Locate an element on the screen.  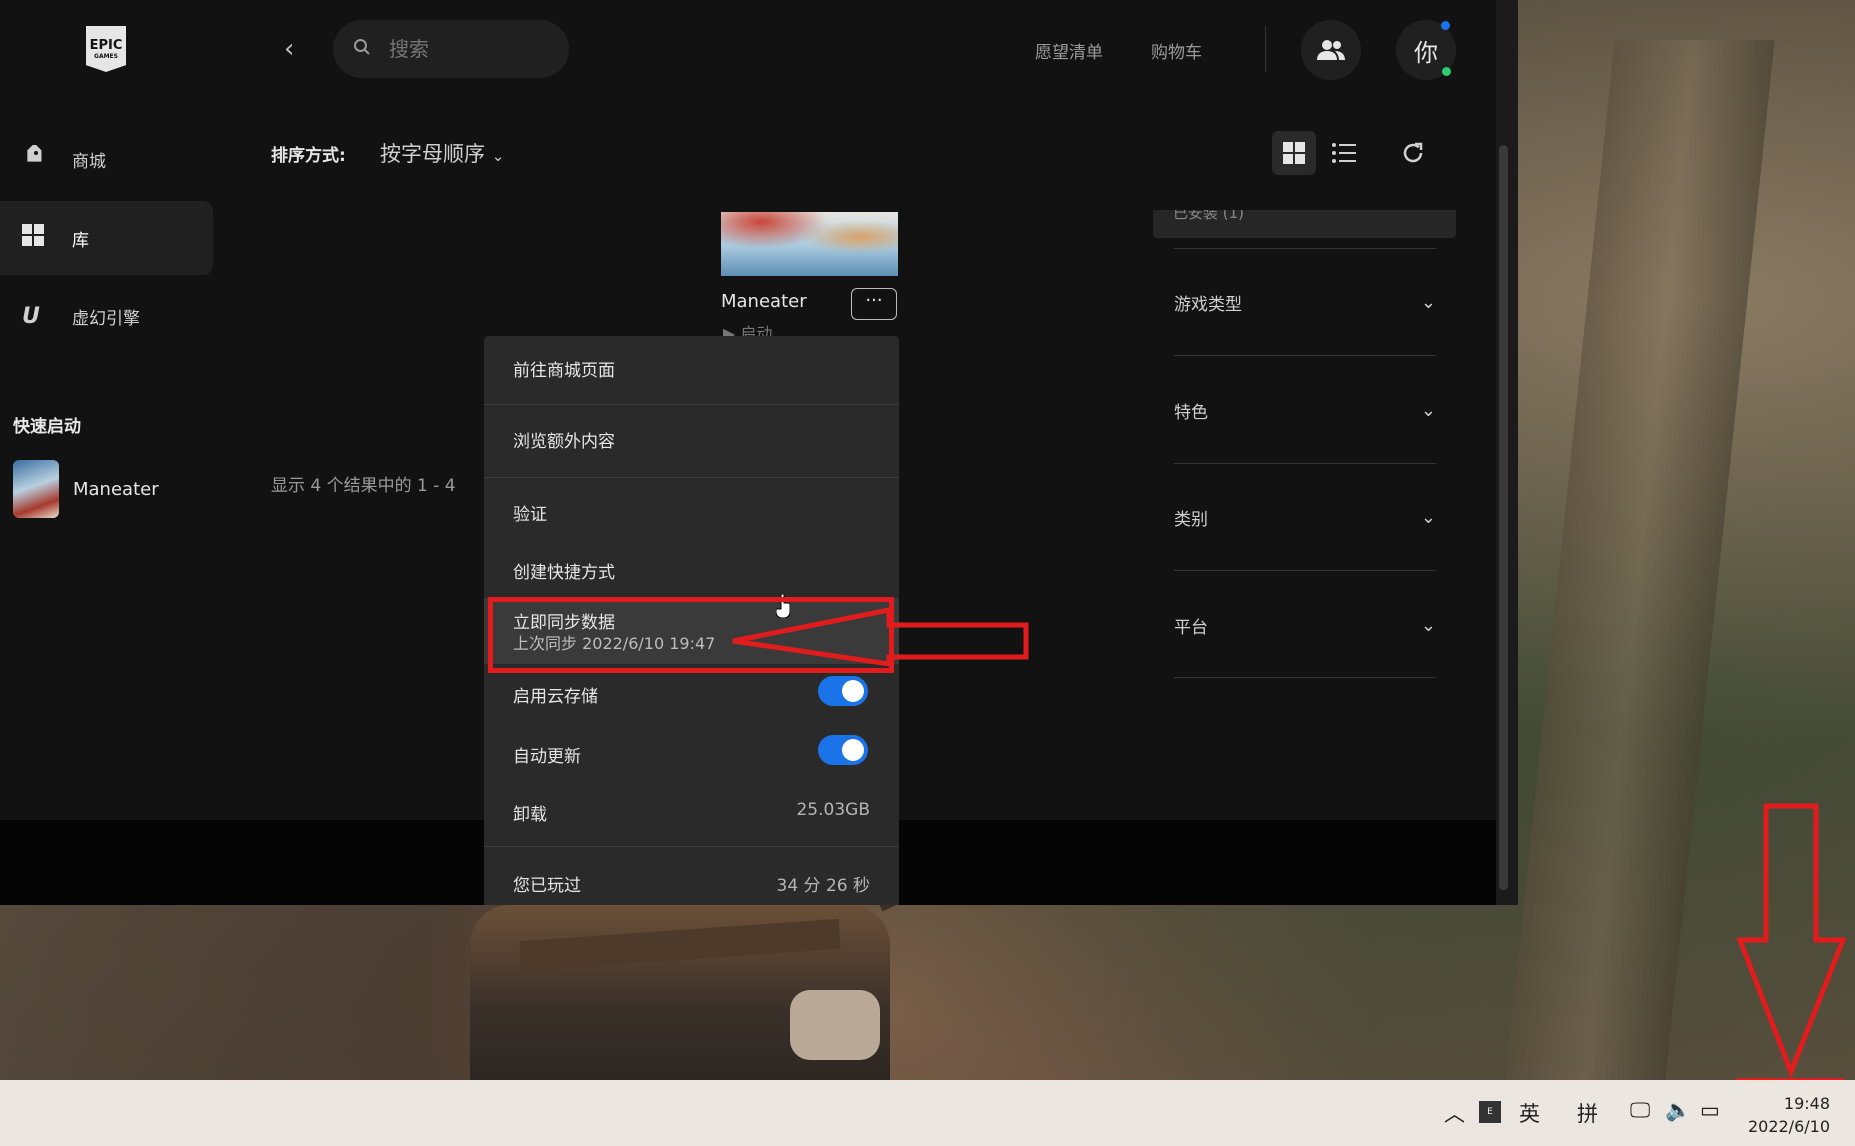
grid-view-button is located at coordinates (1294, 153).